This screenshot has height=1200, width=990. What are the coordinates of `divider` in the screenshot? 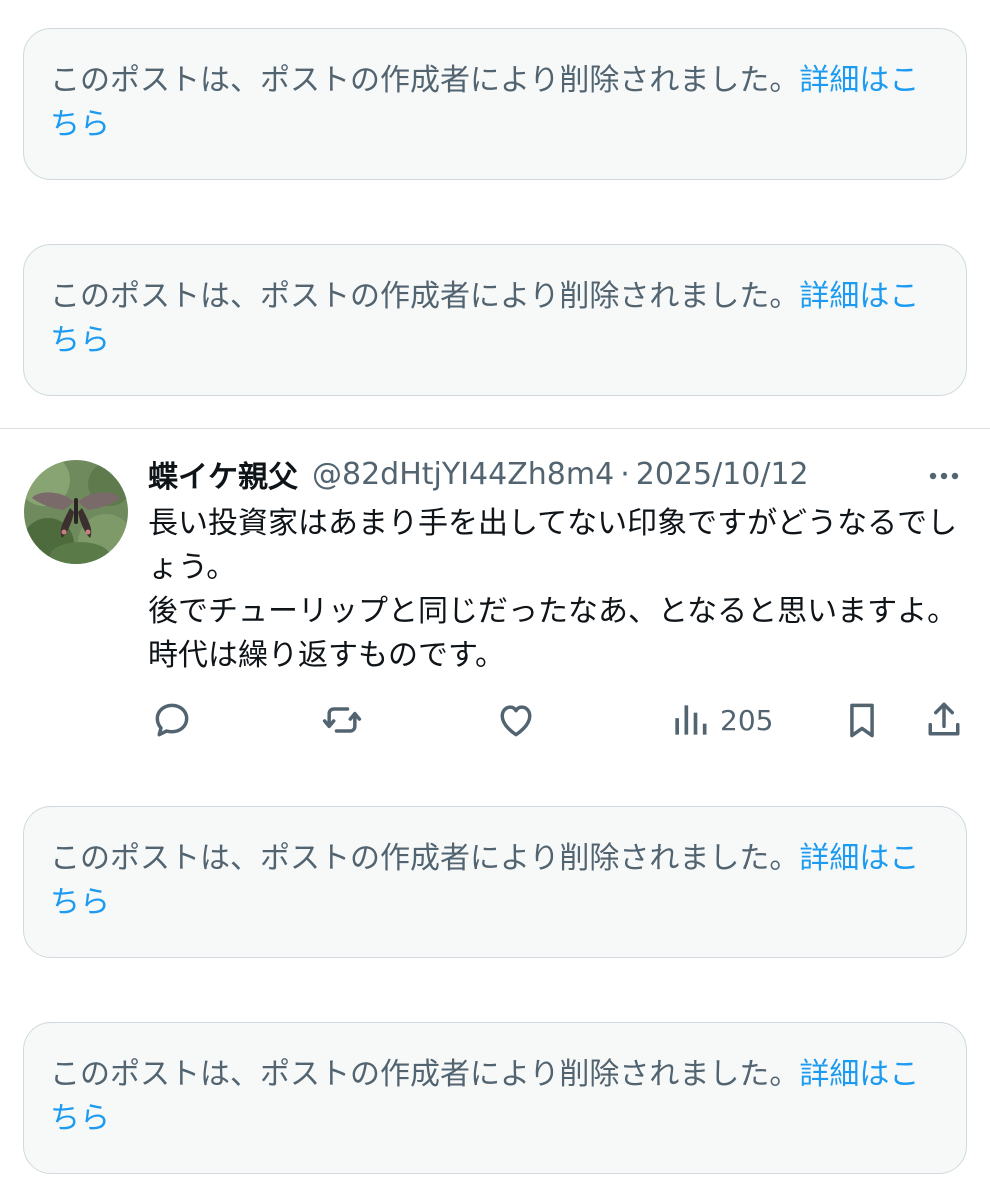 It's located at (495, 428).